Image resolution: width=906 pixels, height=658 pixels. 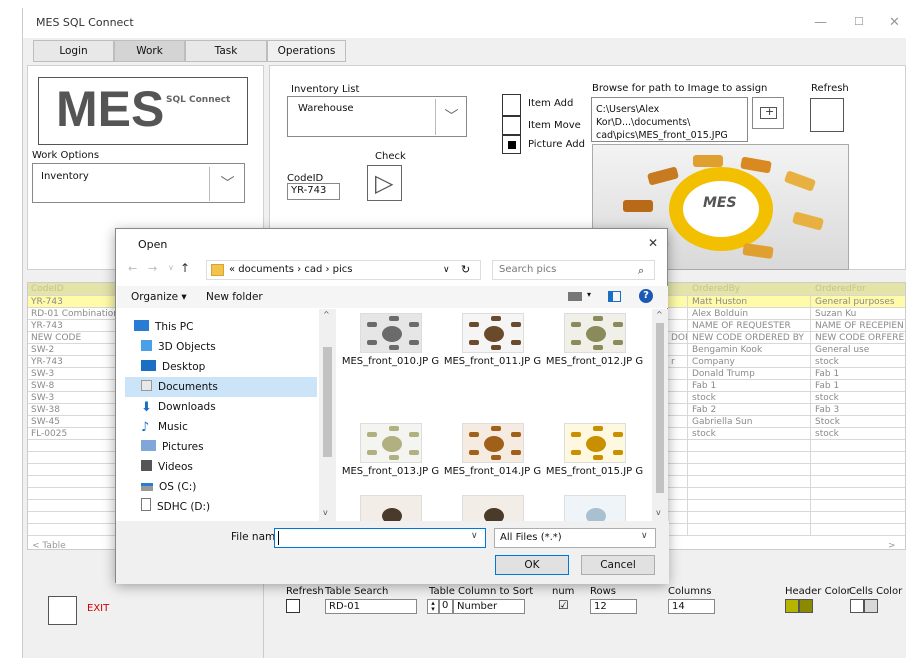 I want to click on table-cell: NAME OF REQUESTER, so click(x=749, y=325).